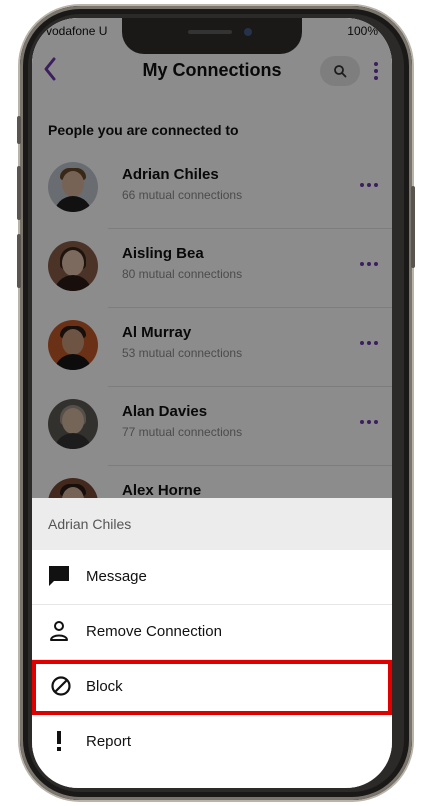 This screenshot has height=806, width=426. What do you see at coordinates (154, 631) in the screenshot?
I see `option-label: Remove Connection` at bounding box center [154, 631].